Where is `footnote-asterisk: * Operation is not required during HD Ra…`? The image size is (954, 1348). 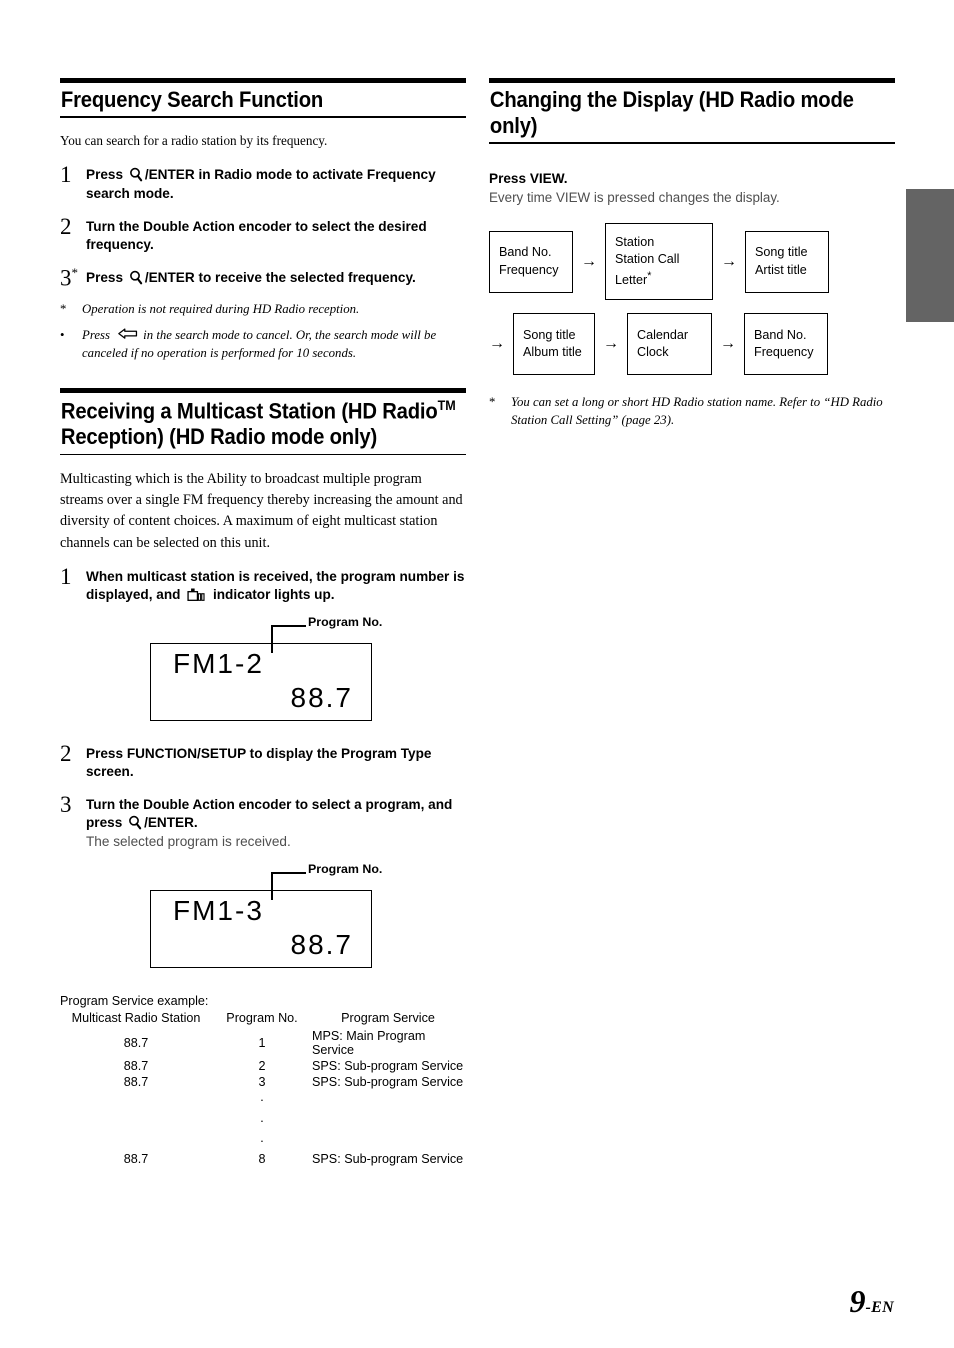
footnote-asterisk: * Operation is not required during HD Ra… is located at coordinates (263, 309).